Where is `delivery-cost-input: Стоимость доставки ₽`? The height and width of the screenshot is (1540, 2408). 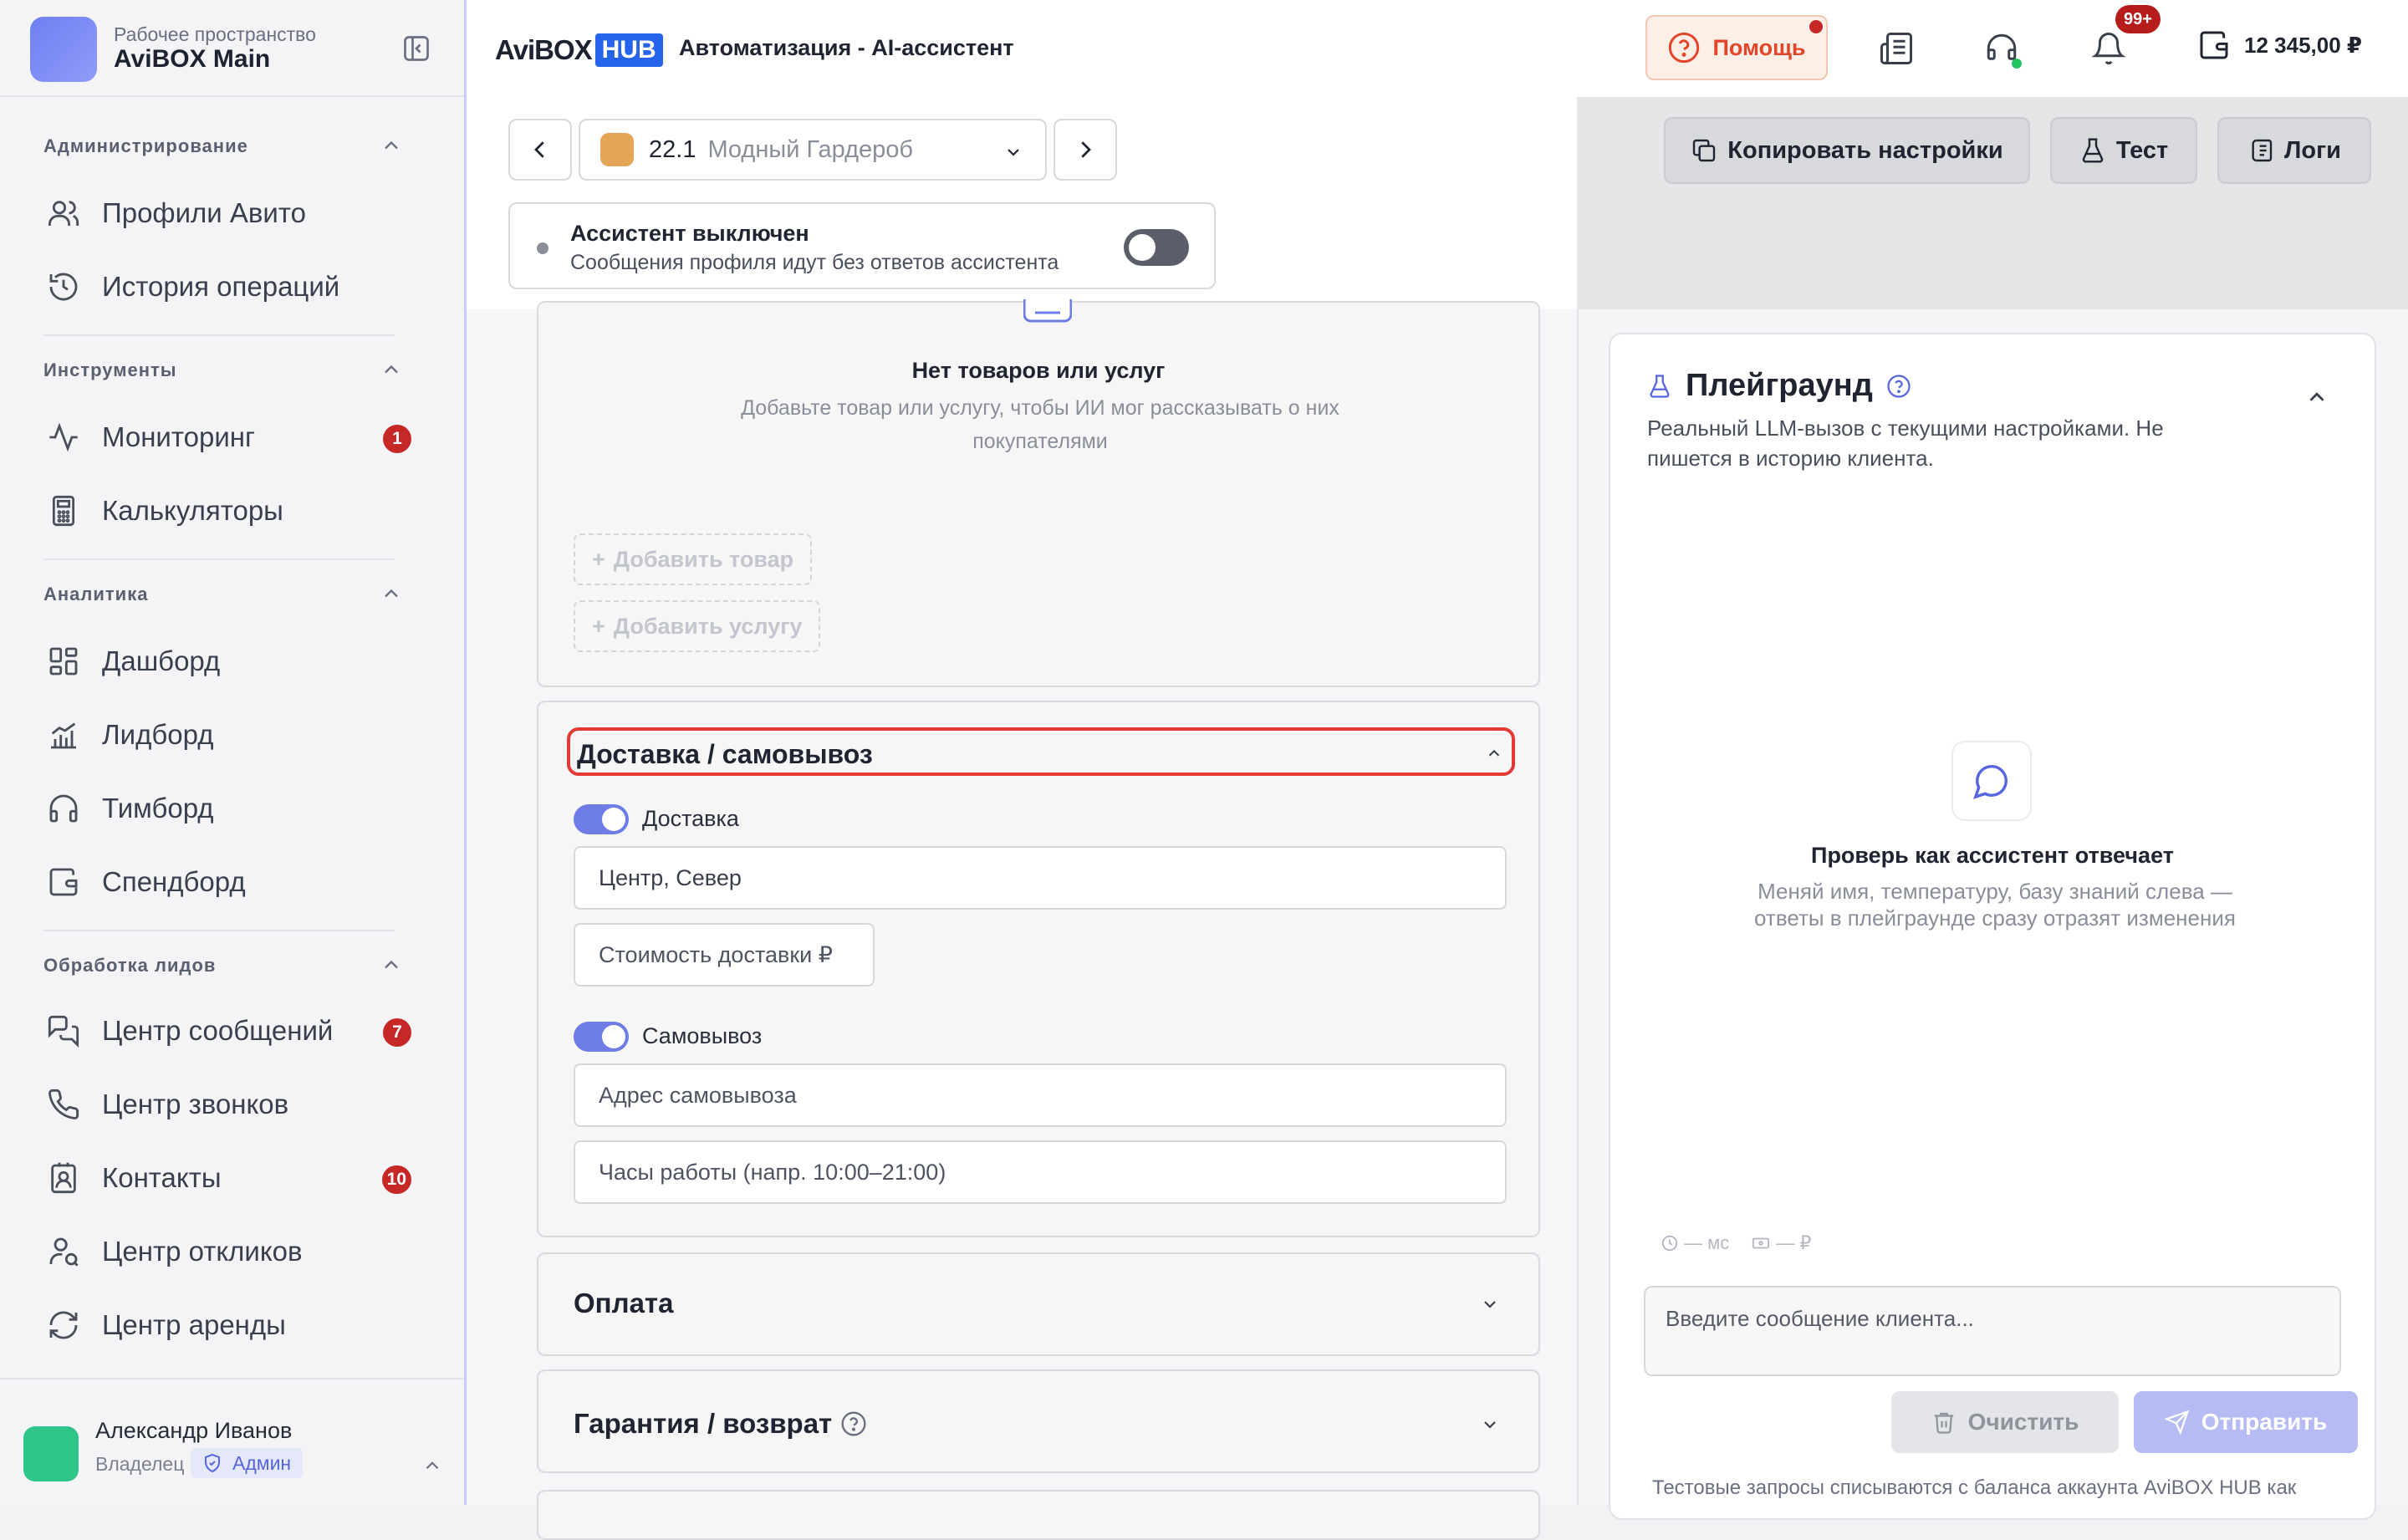 delivery-cost-input: Стоимость доставки ₽ is located at coordinates (724, 955).